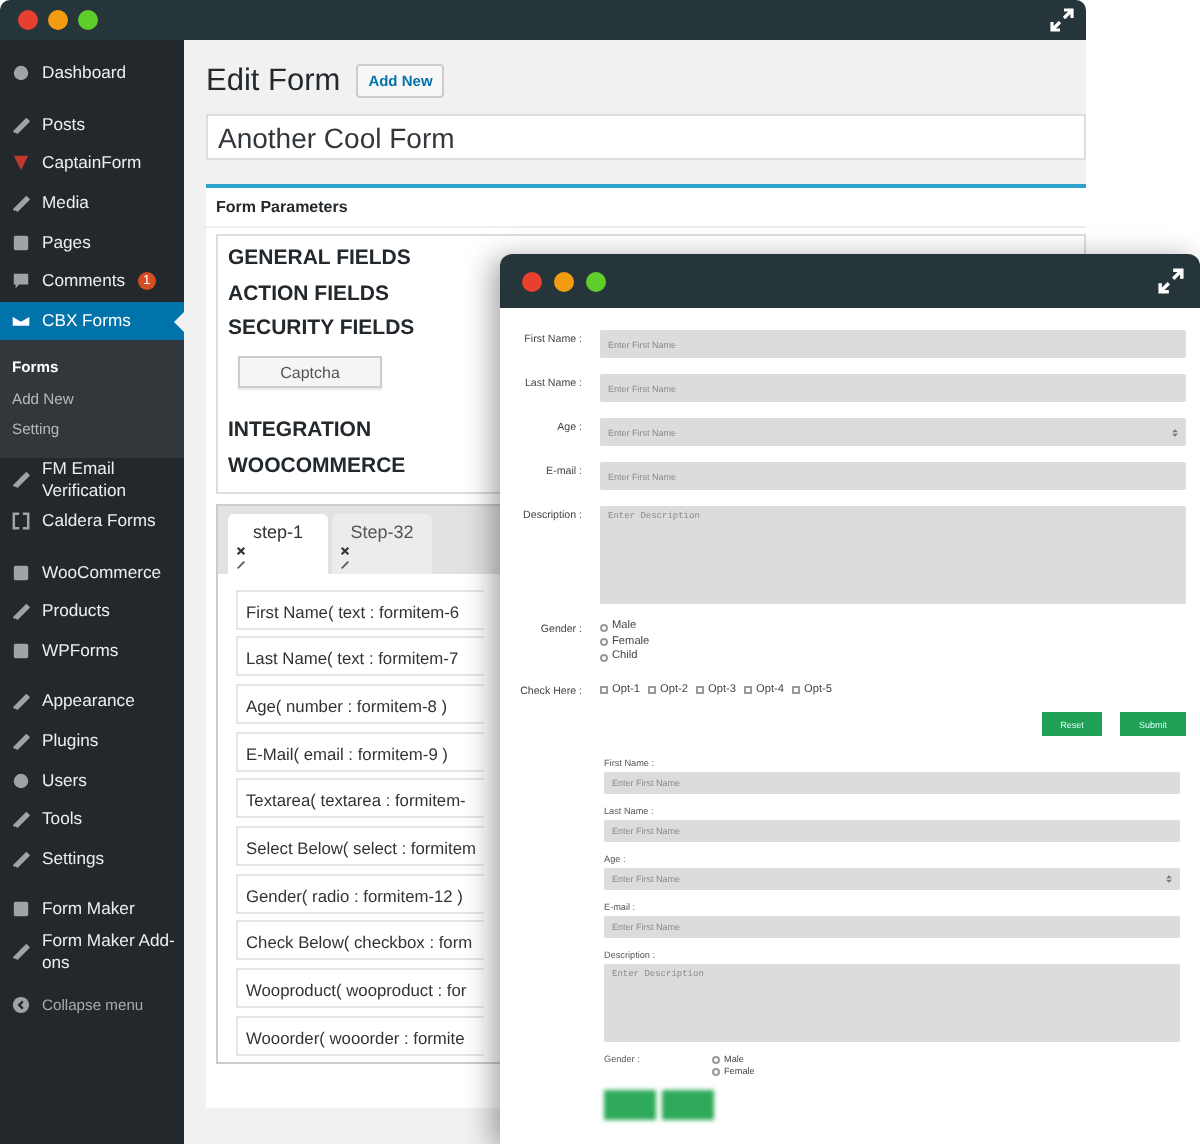  What do you see at coordinates (321, 330) in the screenshot?
I see `section-link: SECURITY FIELDS` at bounding box center [321, 330].